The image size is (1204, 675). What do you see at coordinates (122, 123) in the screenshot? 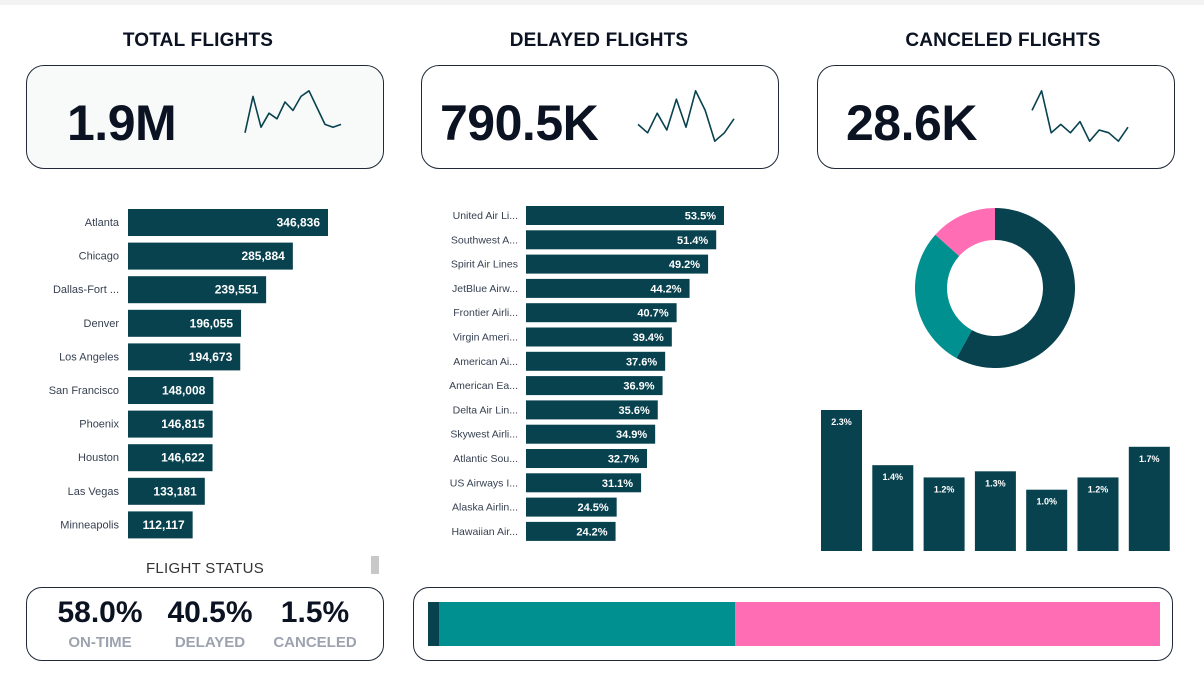
I see `kpi-value-total: 1.9M` at bounding box center [122, 123].